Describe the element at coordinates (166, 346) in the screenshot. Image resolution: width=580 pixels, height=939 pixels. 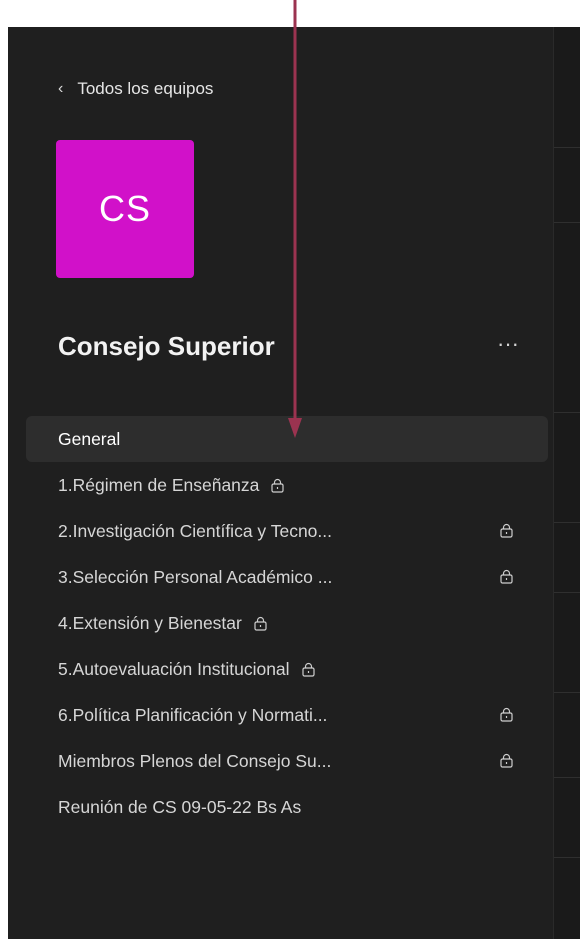
I see `team-name: Consejo Superior` at that location.